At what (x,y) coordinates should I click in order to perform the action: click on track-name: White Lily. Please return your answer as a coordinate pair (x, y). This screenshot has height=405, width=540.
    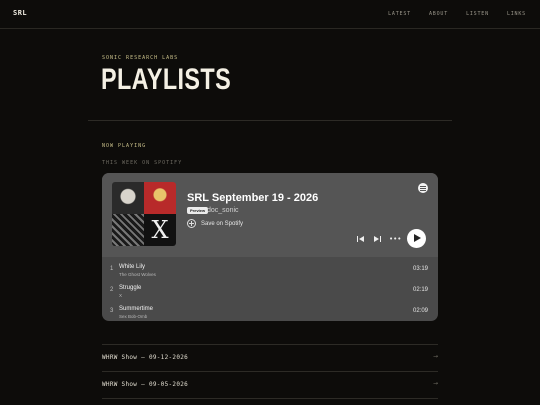
    Looking at the image, I should click on (132, 267).